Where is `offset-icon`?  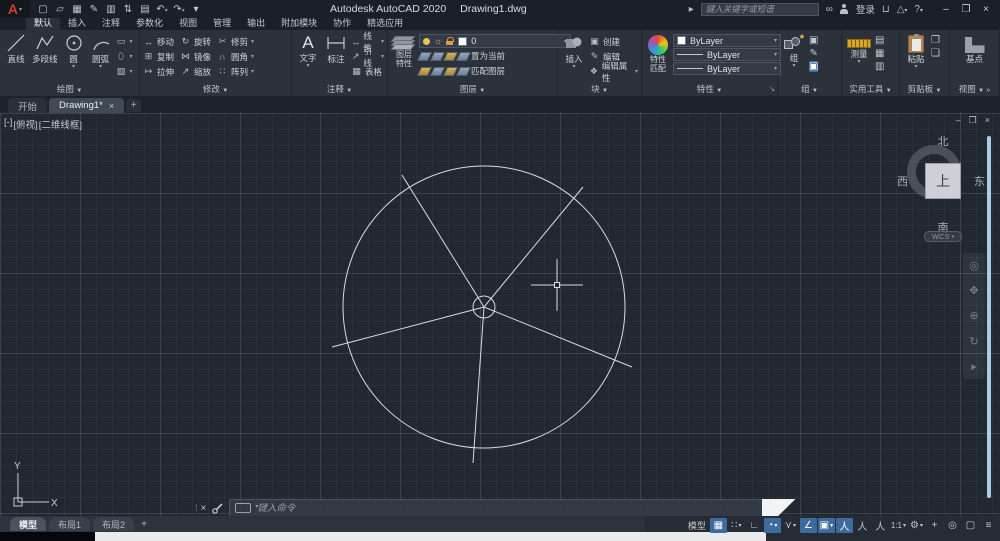 offset-icon is located at coordinates (262, 71).